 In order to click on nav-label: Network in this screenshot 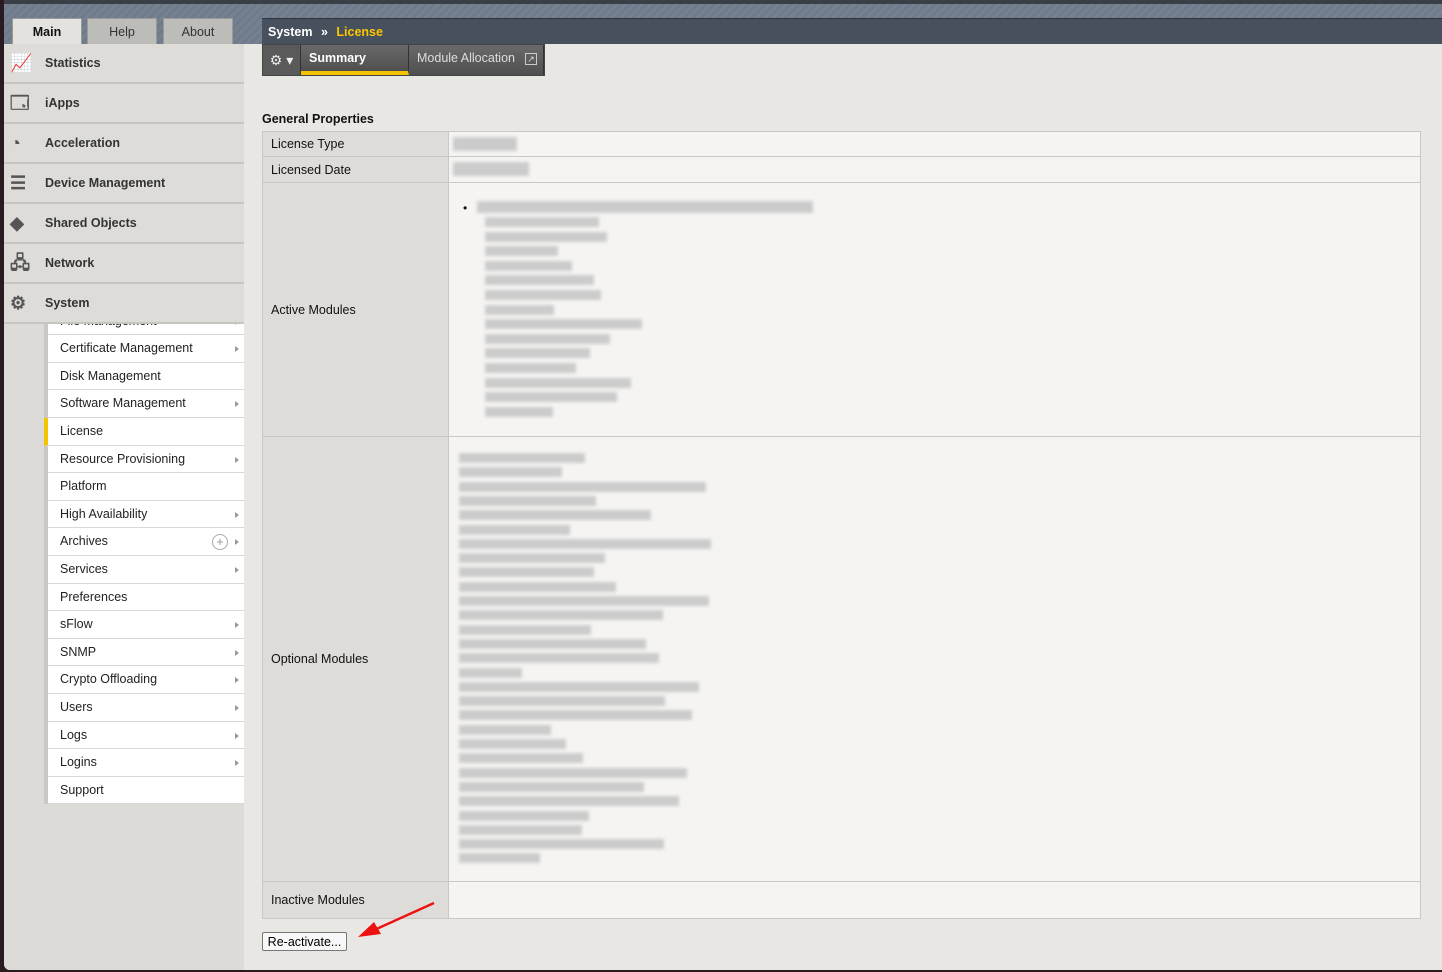, I will do `click(70, 263)`.